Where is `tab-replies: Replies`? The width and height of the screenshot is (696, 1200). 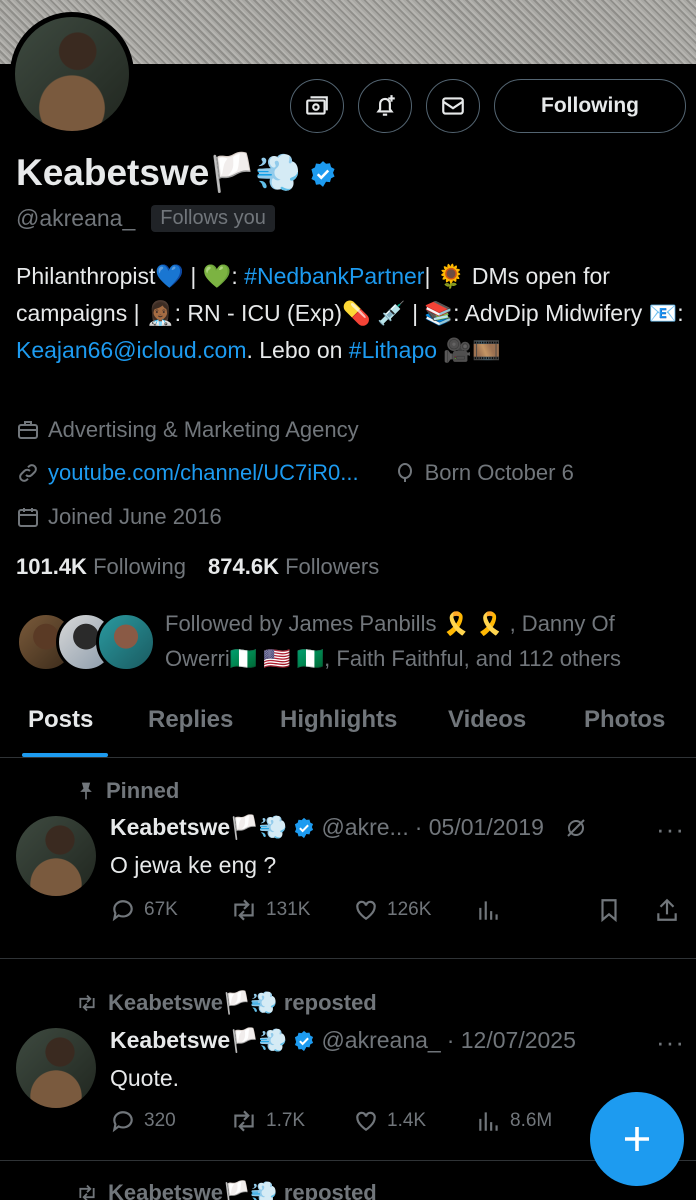 tab-replies: Replies is located at coordinates (190, 720).